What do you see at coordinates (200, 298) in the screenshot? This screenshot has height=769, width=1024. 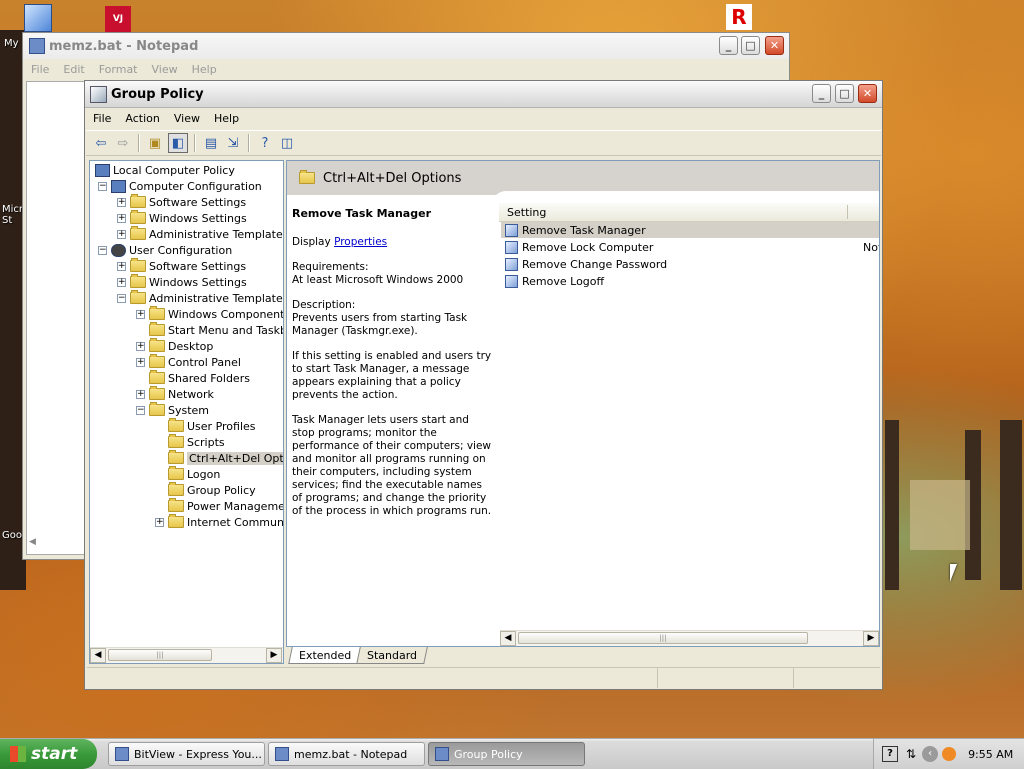 I see `tree-item-administrative-templates: − Administrative Templates` at bounding box center [200, 298].